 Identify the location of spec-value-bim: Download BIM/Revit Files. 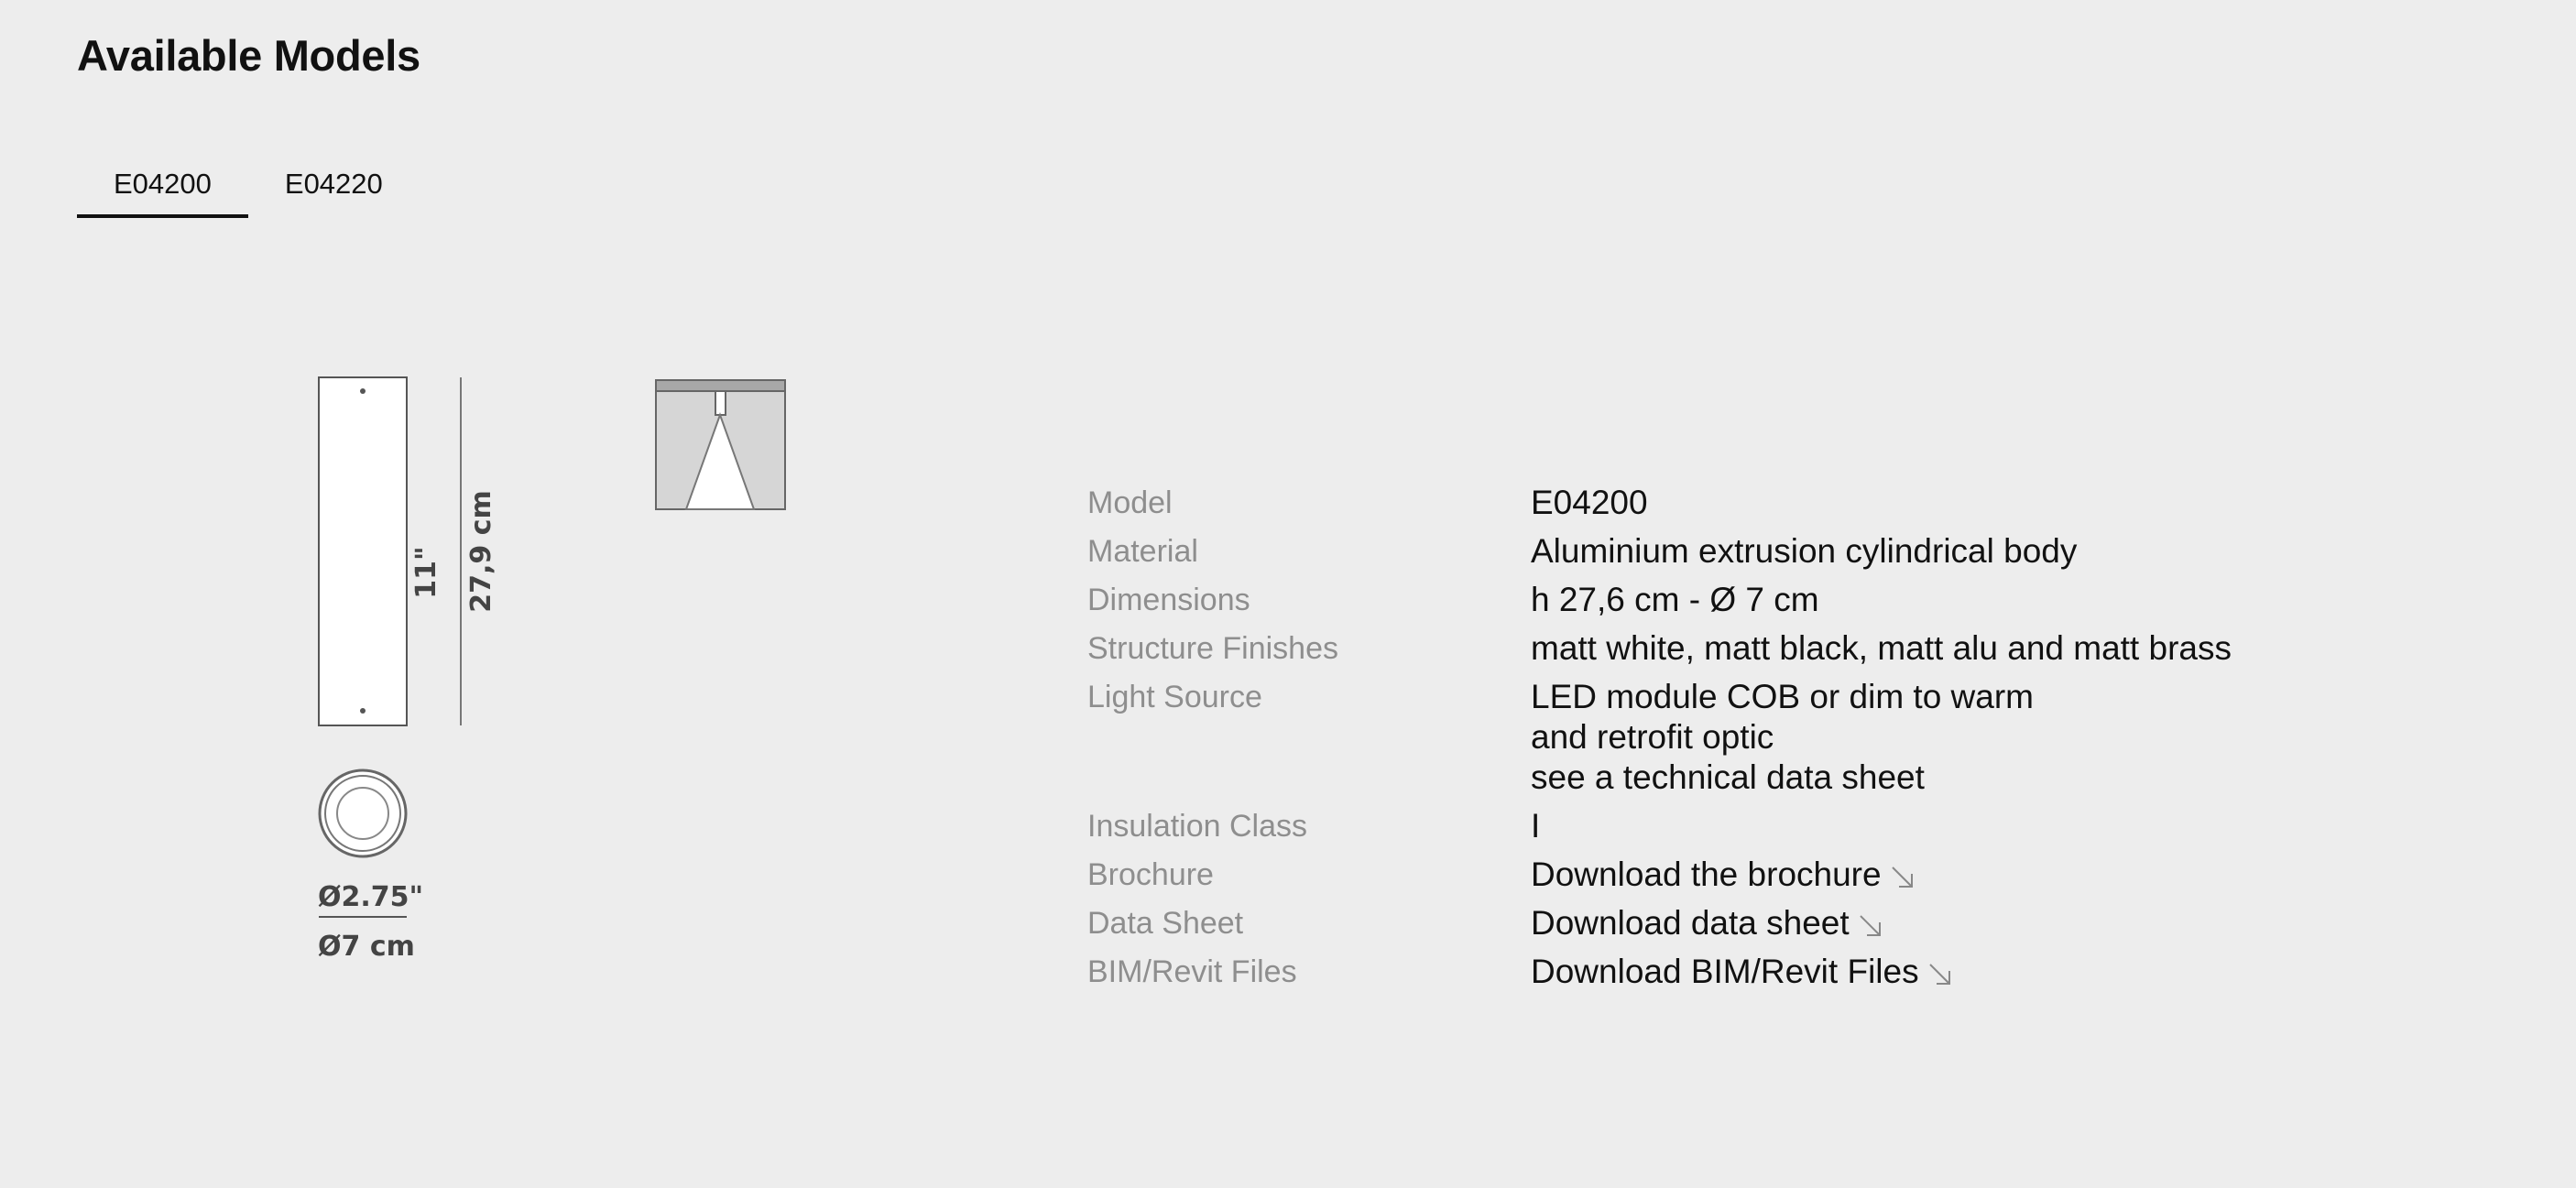
(1743, 972).